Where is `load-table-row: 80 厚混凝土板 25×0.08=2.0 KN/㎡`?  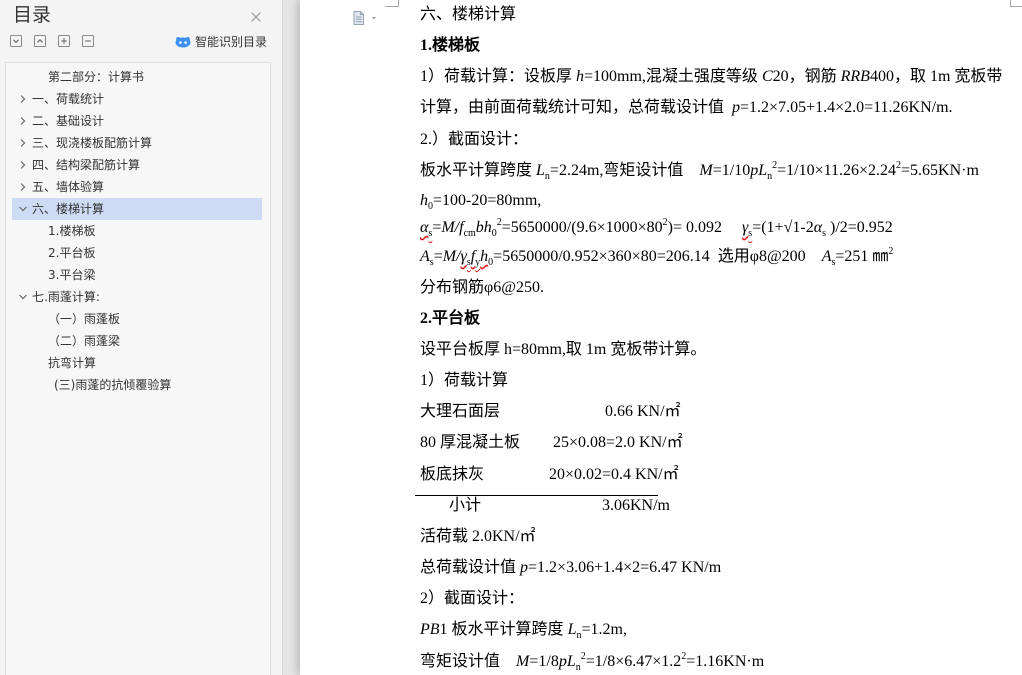
load-table-row: 80 厚混凝土板 25×0.08=2.0 KN/㎡ is located at coordinates (661, 443).